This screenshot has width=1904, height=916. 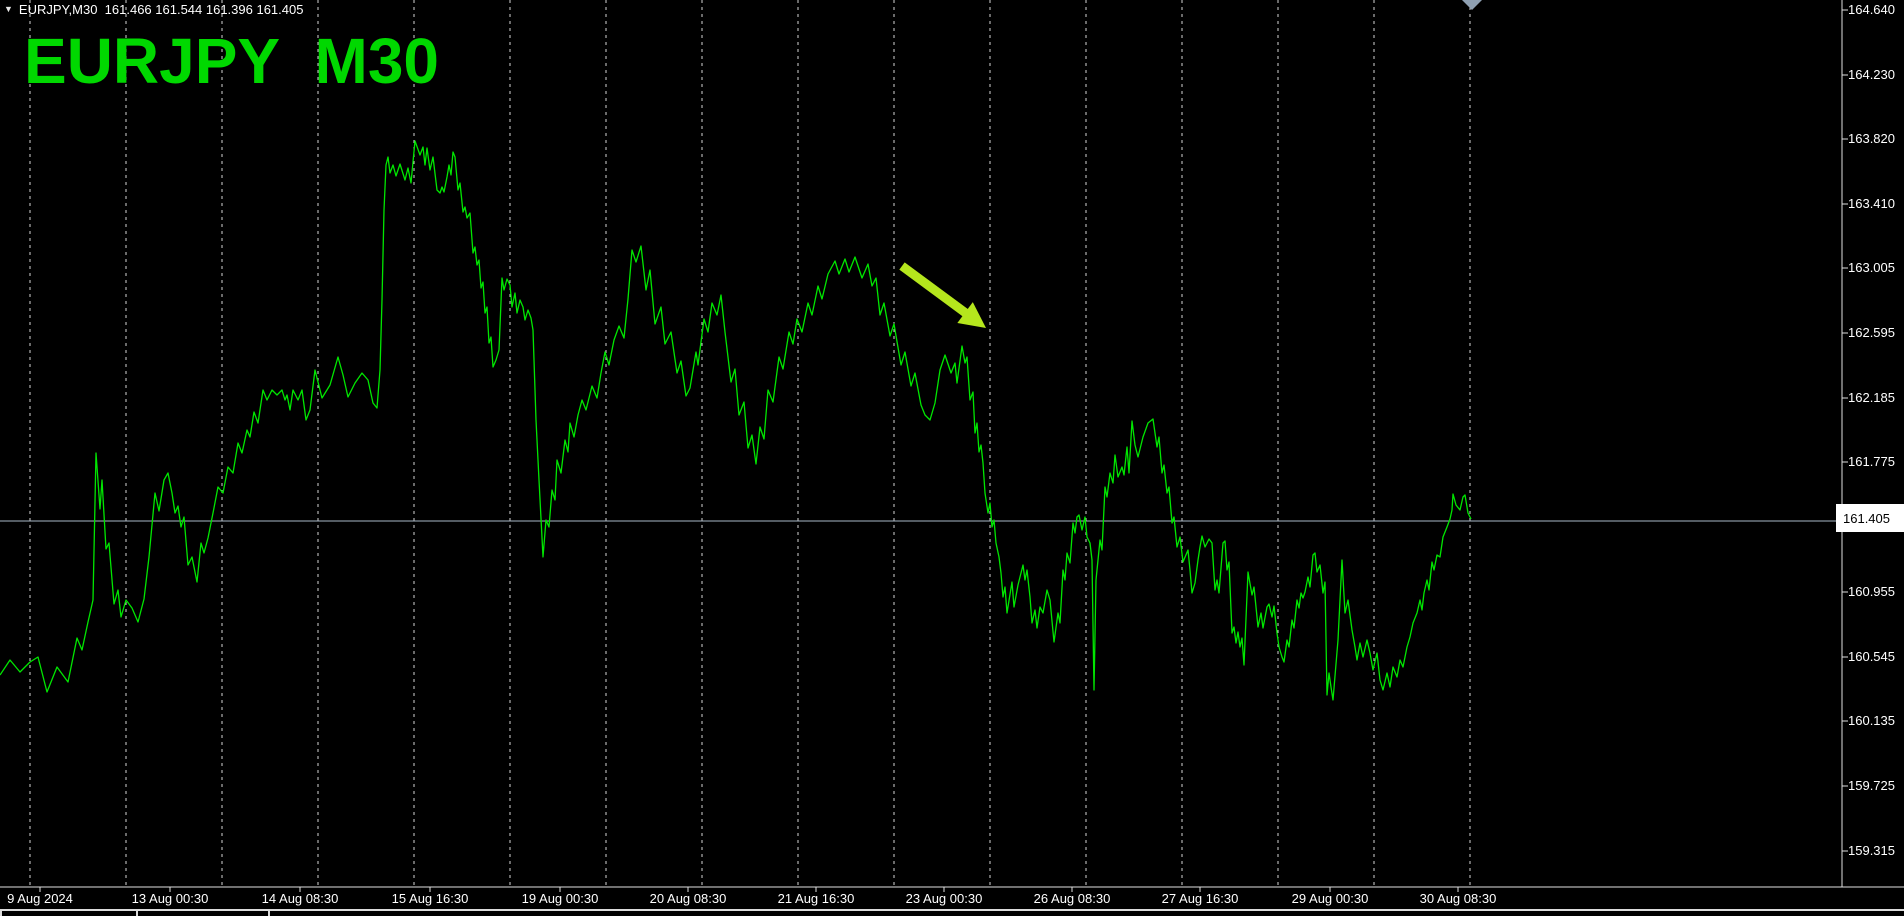 I want to click on price-tick-label: 159.315, so click(x=1871, y=850).